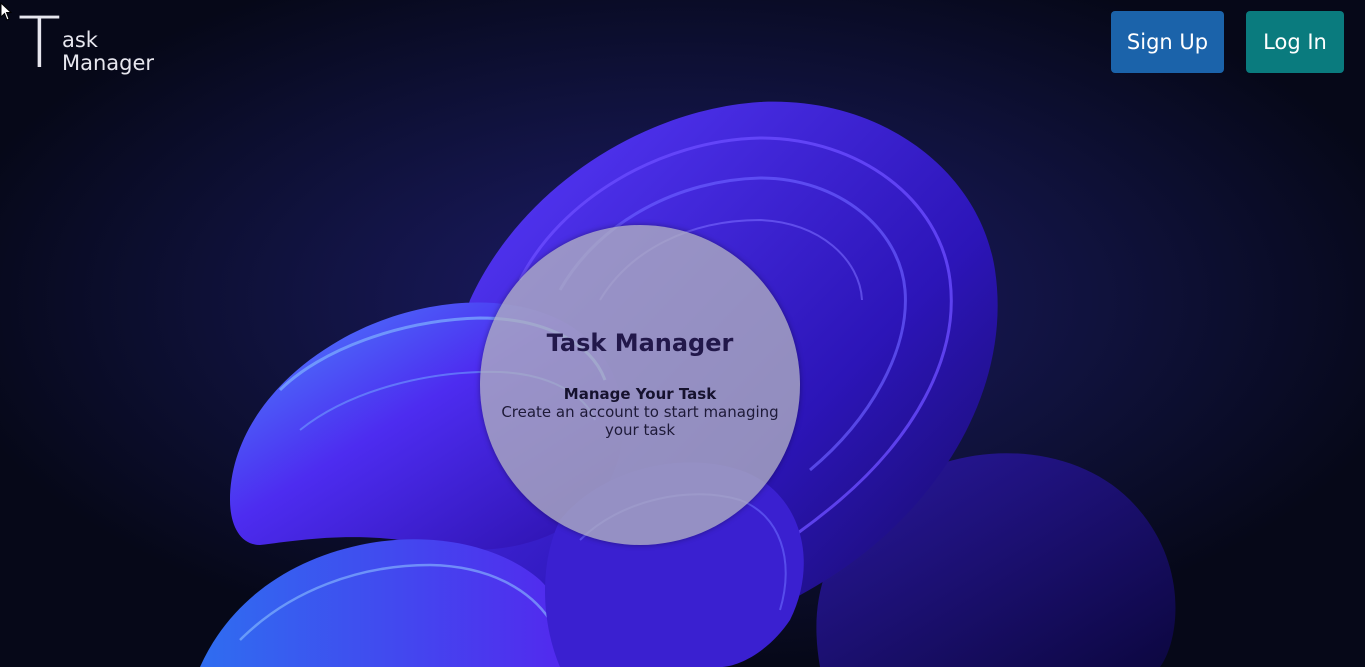 Image resolution: width=1365 pixels, height=667 pixels. Describe the element at coordinates (1167, 42) in the screenshot. I see `sign-up-button: Sign Up` at that location.